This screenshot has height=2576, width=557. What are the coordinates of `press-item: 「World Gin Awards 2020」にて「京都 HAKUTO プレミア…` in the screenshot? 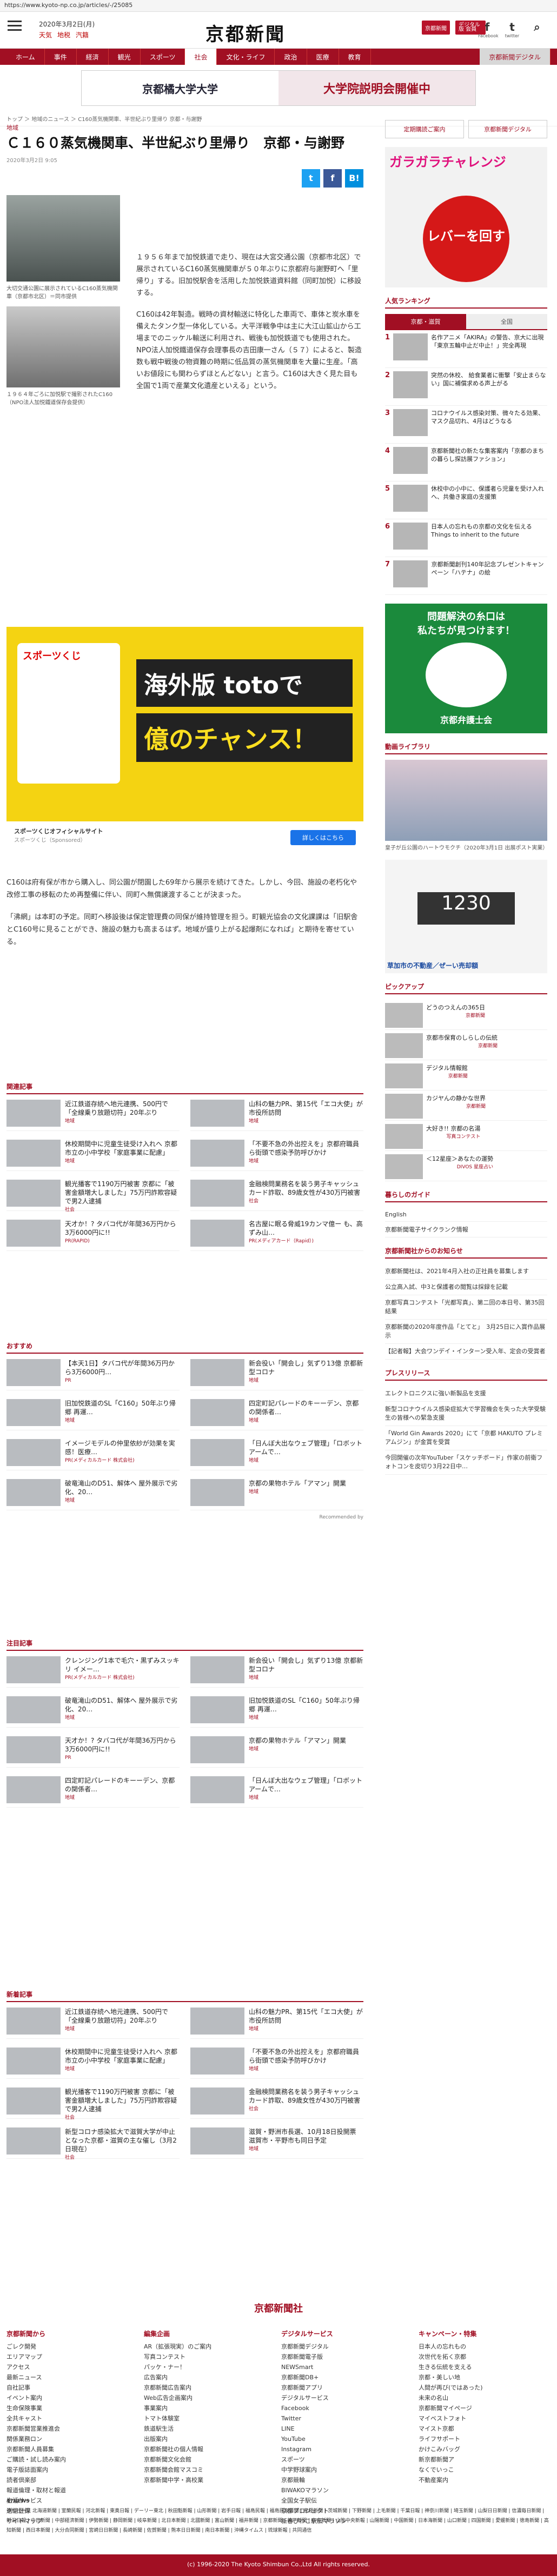 It's located at (466, 1438).